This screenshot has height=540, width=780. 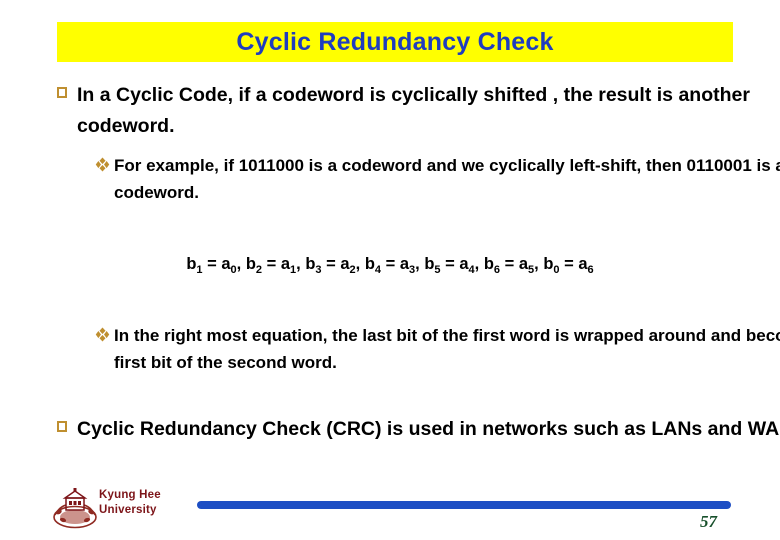 What do you see at coordinates (568, 265) in the screenshot?
I see `equation-term-7: b0 = a6` at bounding box center [568, 265].